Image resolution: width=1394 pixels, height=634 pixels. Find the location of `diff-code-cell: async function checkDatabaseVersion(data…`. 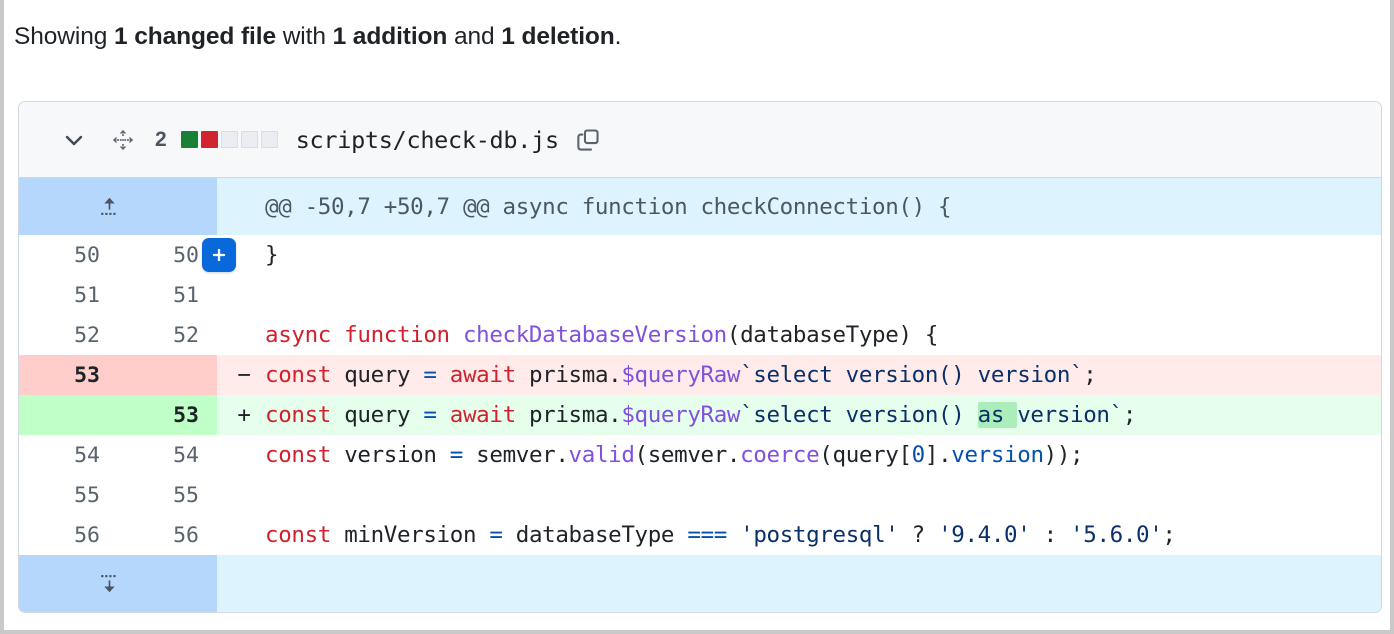

diff-code-cell: async function checkDatabaseVersion(data… is located at coordinates (799, 335).